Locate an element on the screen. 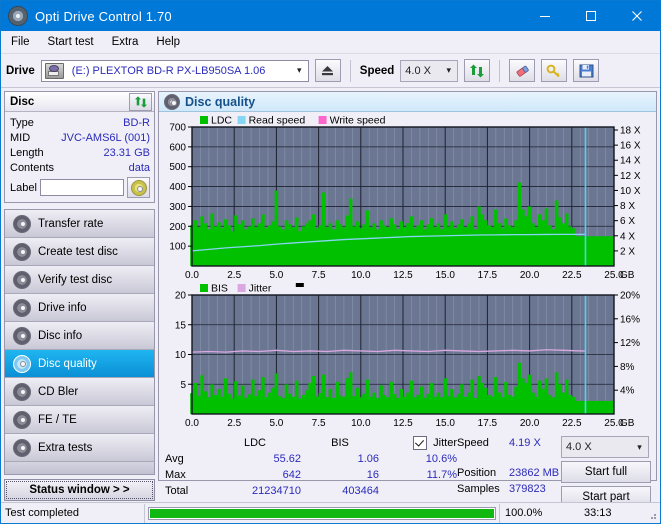  svg-text: 8% is located at coordinates (627, 367).